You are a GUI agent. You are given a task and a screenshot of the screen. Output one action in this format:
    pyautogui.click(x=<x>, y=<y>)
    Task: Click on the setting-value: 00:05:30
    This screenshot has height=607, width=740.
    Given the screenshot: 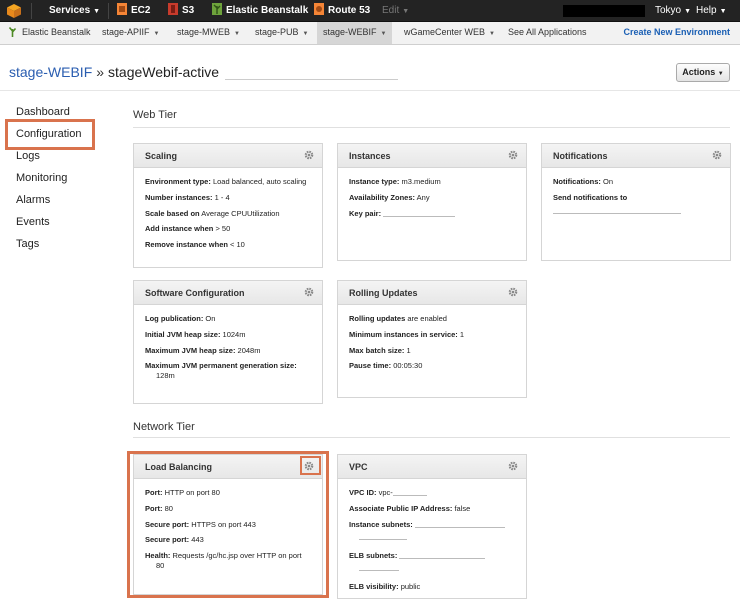 What is the action you would take?
    pyautogui.click(x=408, y=366)
    